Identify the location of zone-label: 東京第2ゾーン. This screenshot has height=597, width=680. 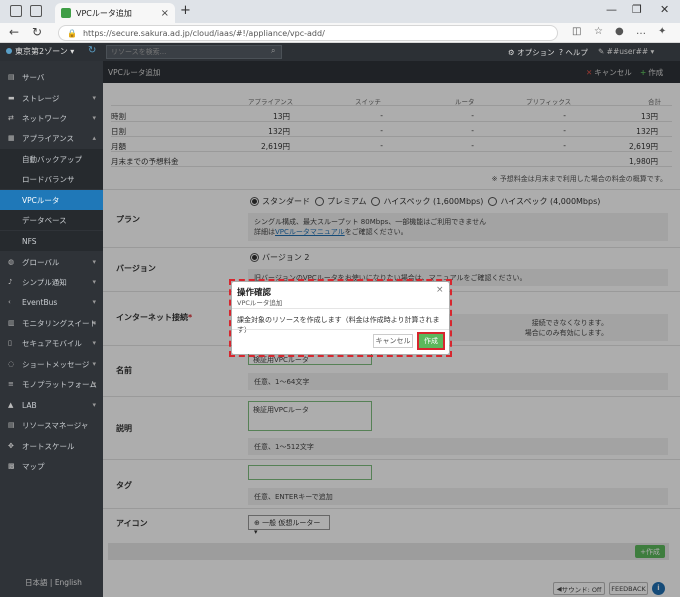
(41, 51).